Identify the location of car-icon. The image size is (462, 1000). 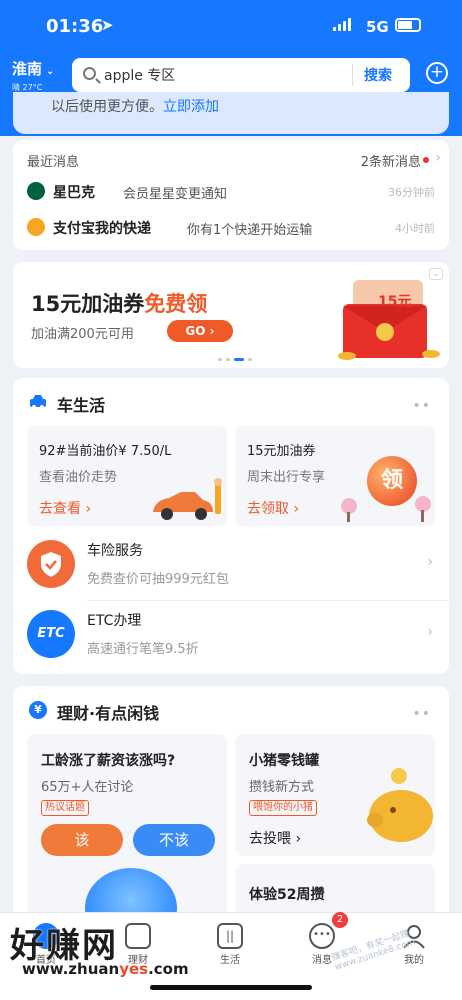
(38, 402).